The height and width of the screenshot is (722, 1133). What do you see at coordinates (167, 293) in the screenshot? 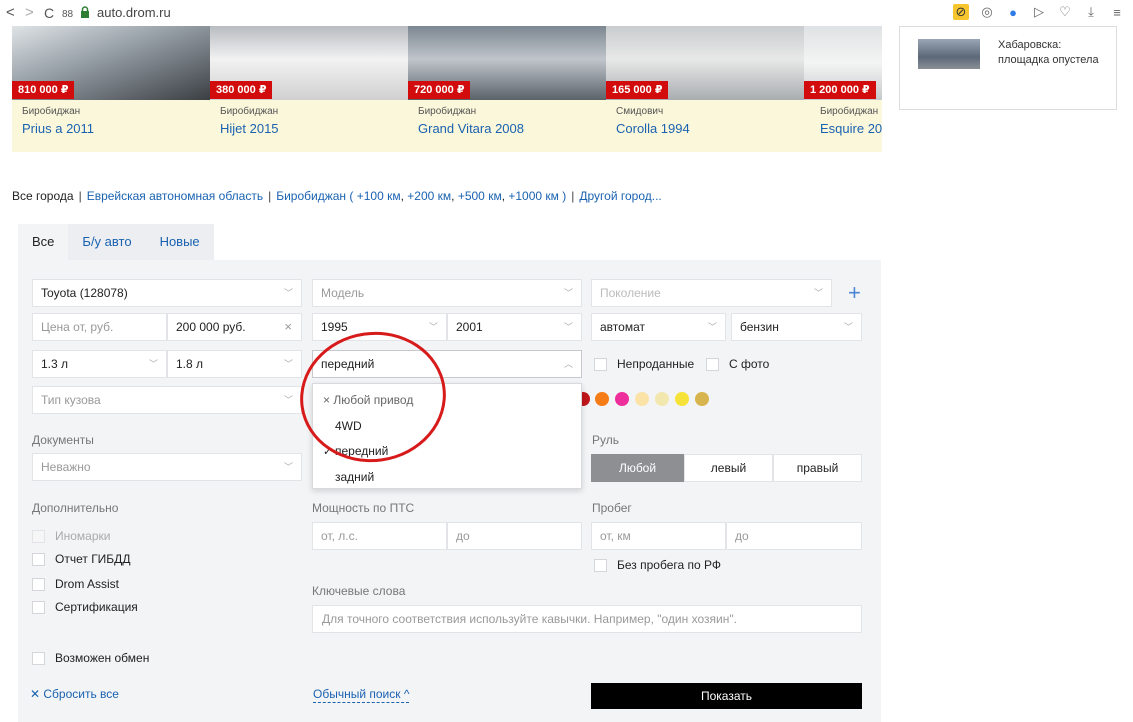
I see `brand-select: Toyota (128078) ﹀` at bounding box center [167, 293].